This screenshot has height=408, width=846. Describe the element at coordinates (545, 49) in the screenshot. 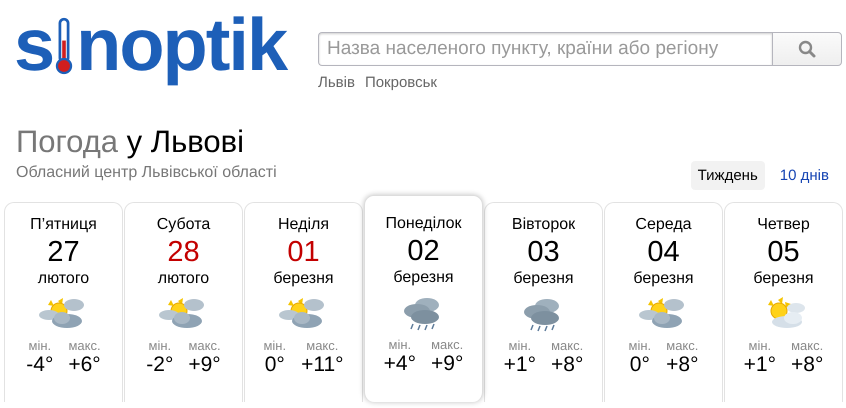

I see `search-field: Назва населеного пункту, країни або регіону` at that location.